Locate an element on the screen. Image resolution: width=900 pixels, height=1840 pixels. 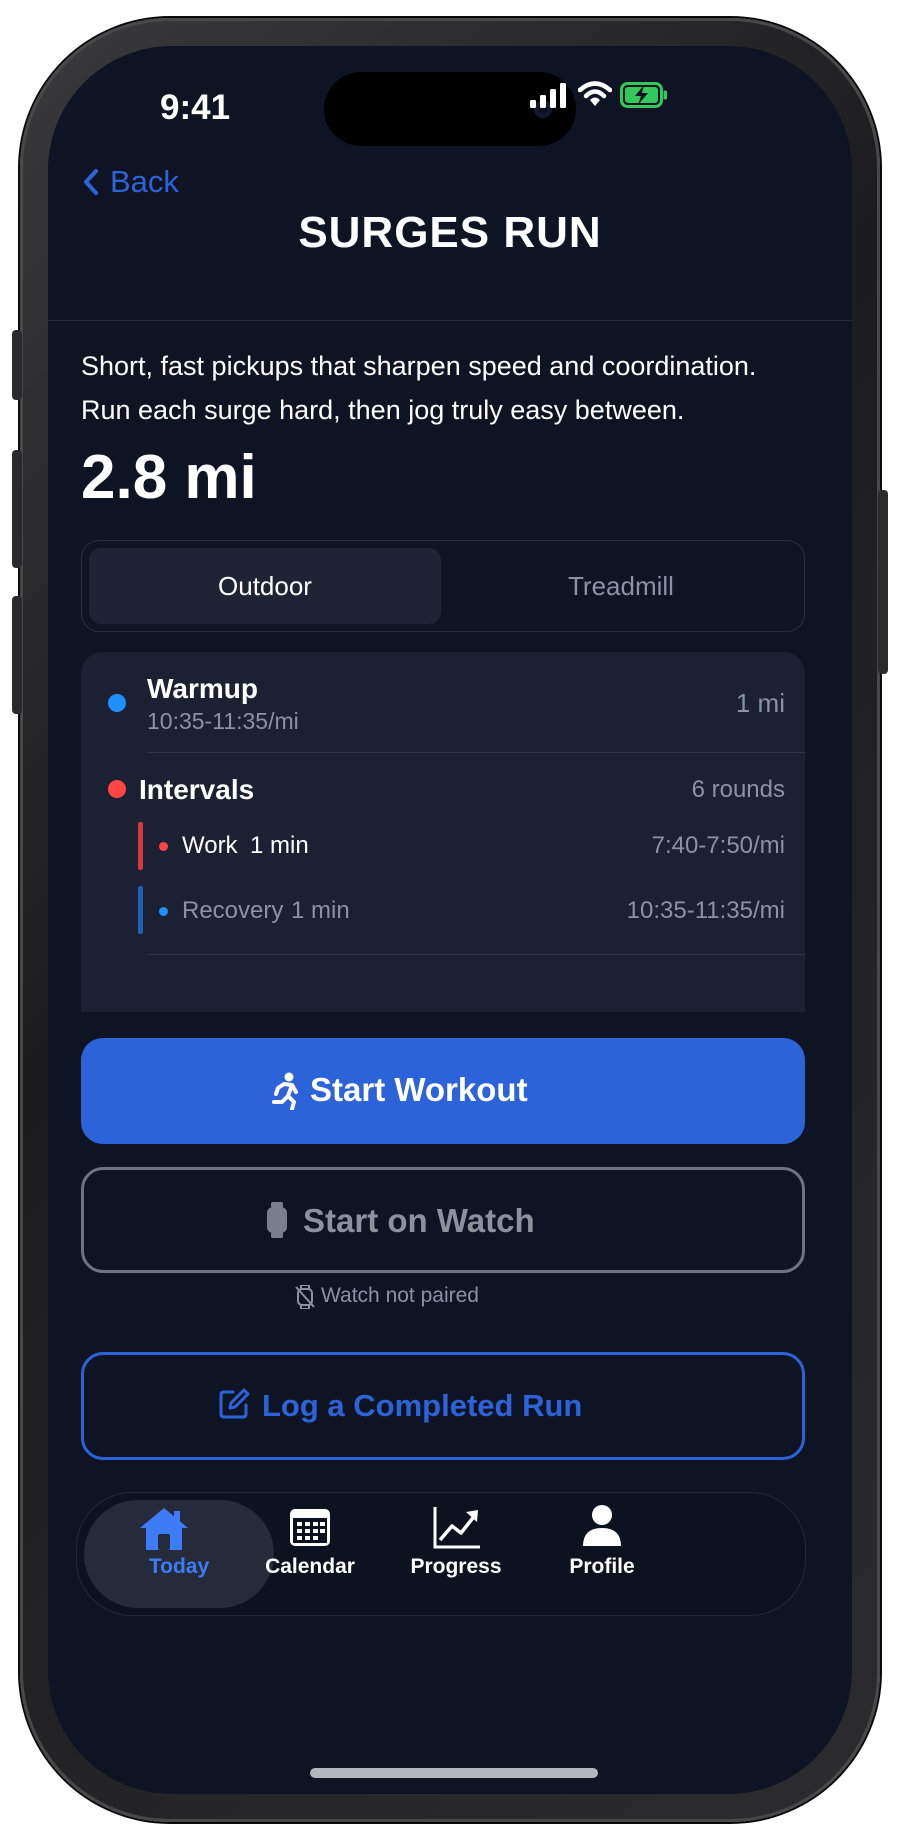
work-dot is located at coordinates (163, 846).